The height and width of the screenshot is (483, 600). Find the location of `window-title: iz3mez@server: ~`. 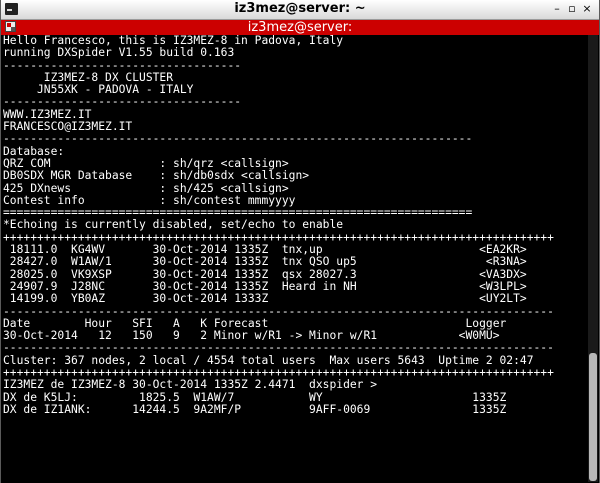

window-title: iz3mez@server: ~ is located at coordinates (300, 8).